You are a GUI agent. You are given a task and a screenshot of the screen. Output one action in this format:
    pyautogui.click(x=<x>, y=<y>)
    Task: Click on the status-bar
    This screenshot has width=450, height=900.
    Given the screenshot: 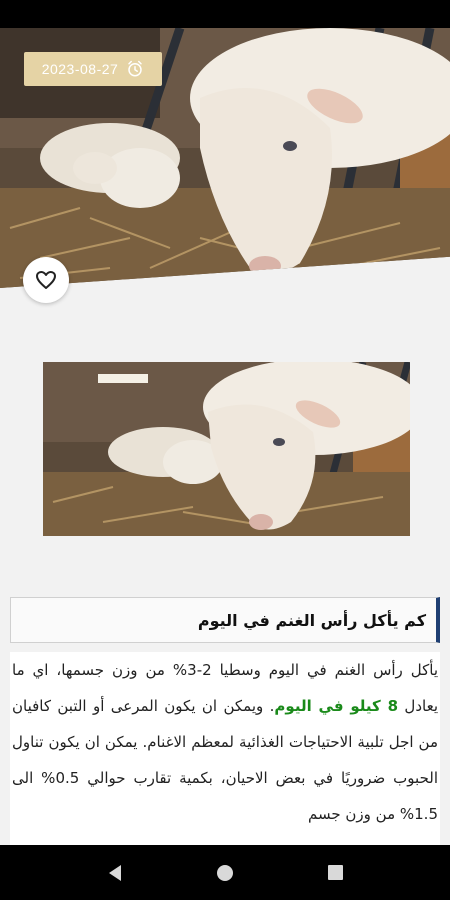 What is the action you would take?
    pyautogui.click(x=225, y=14)
    